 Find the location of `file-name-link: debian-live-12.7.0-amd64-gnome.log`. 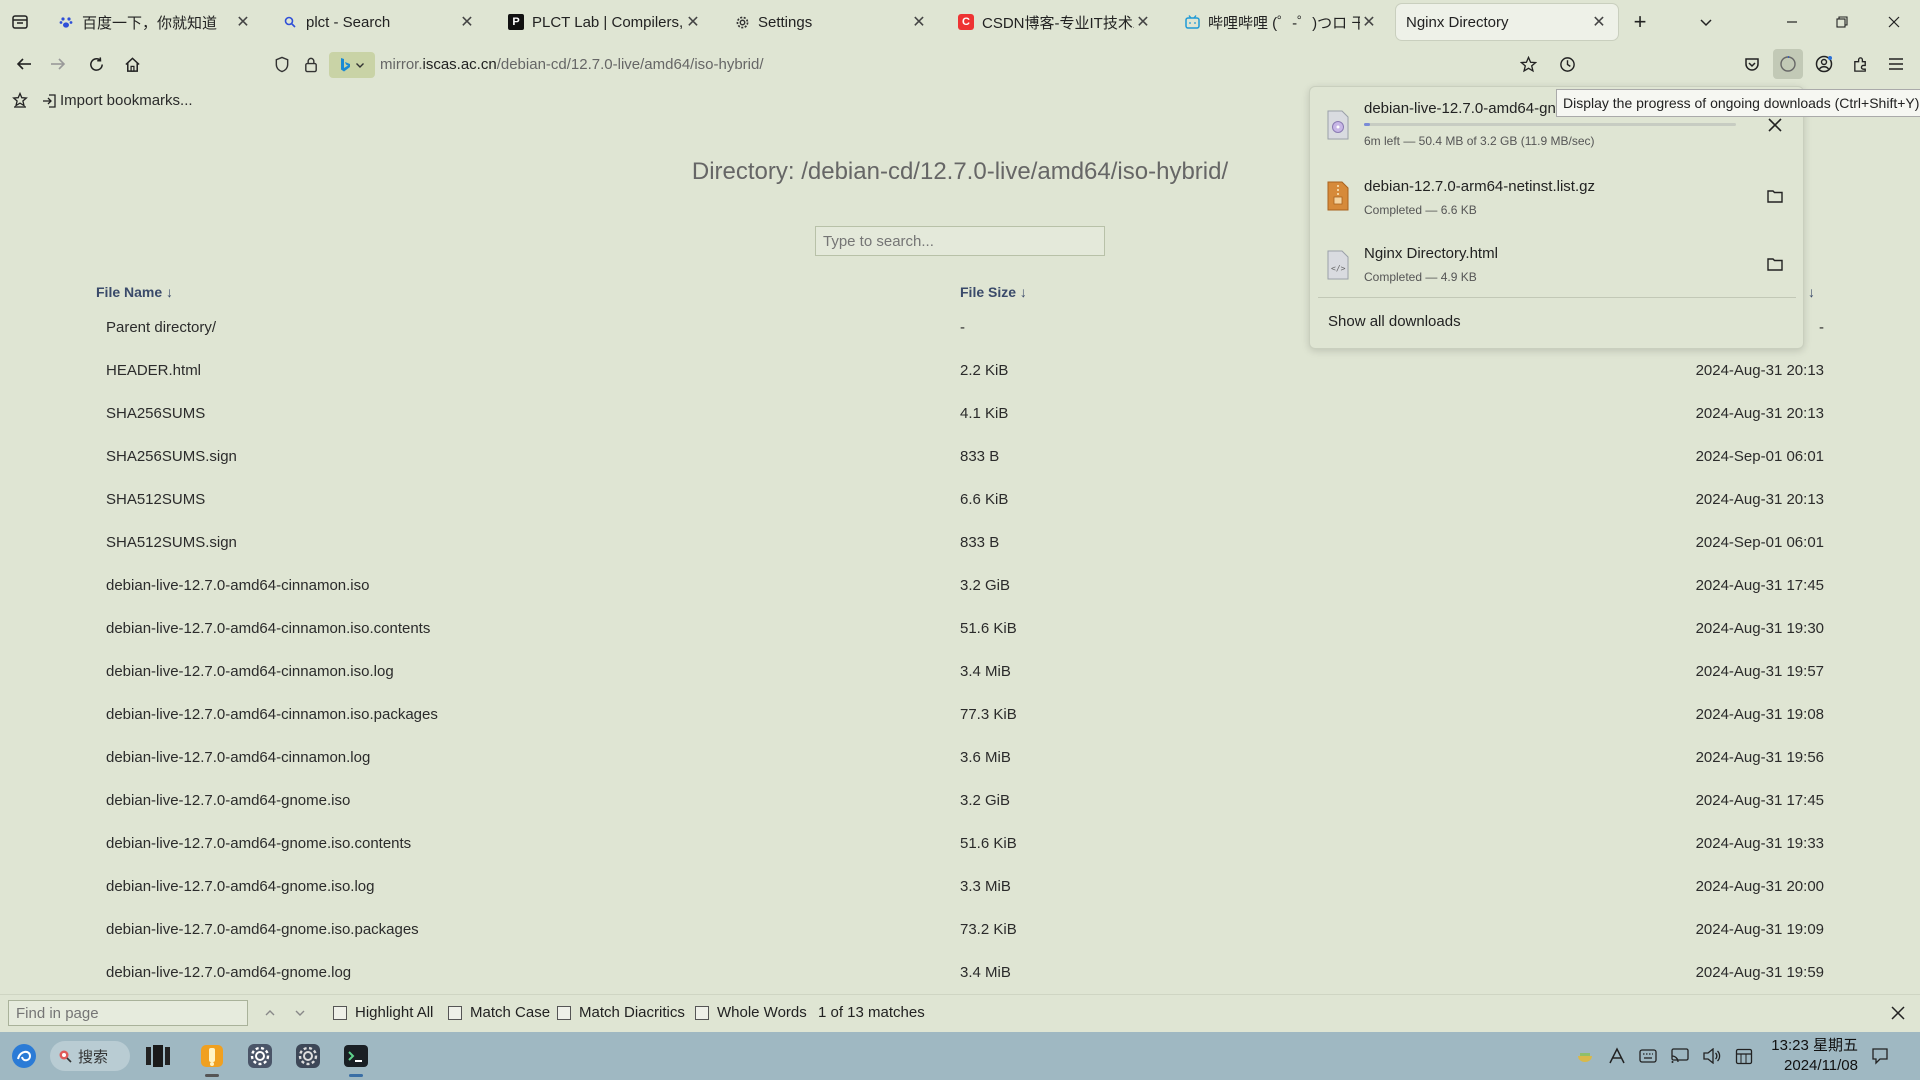

file-name-link: debian-live-12.7.0-amd64-gnome.log is located at coordinates (228, 972).